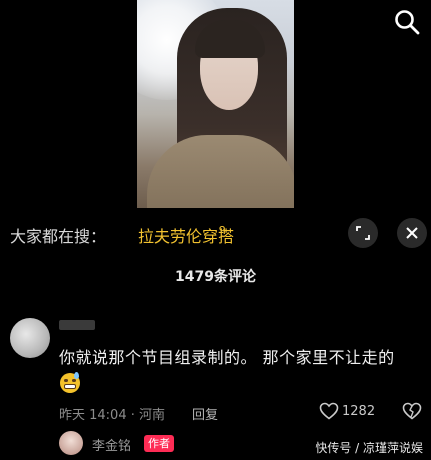 This screenshot has width=431, height=460. Describe the element at coordinates (215, 277) in the screenshot. I see `comment-count: 1479条评论` at that location.